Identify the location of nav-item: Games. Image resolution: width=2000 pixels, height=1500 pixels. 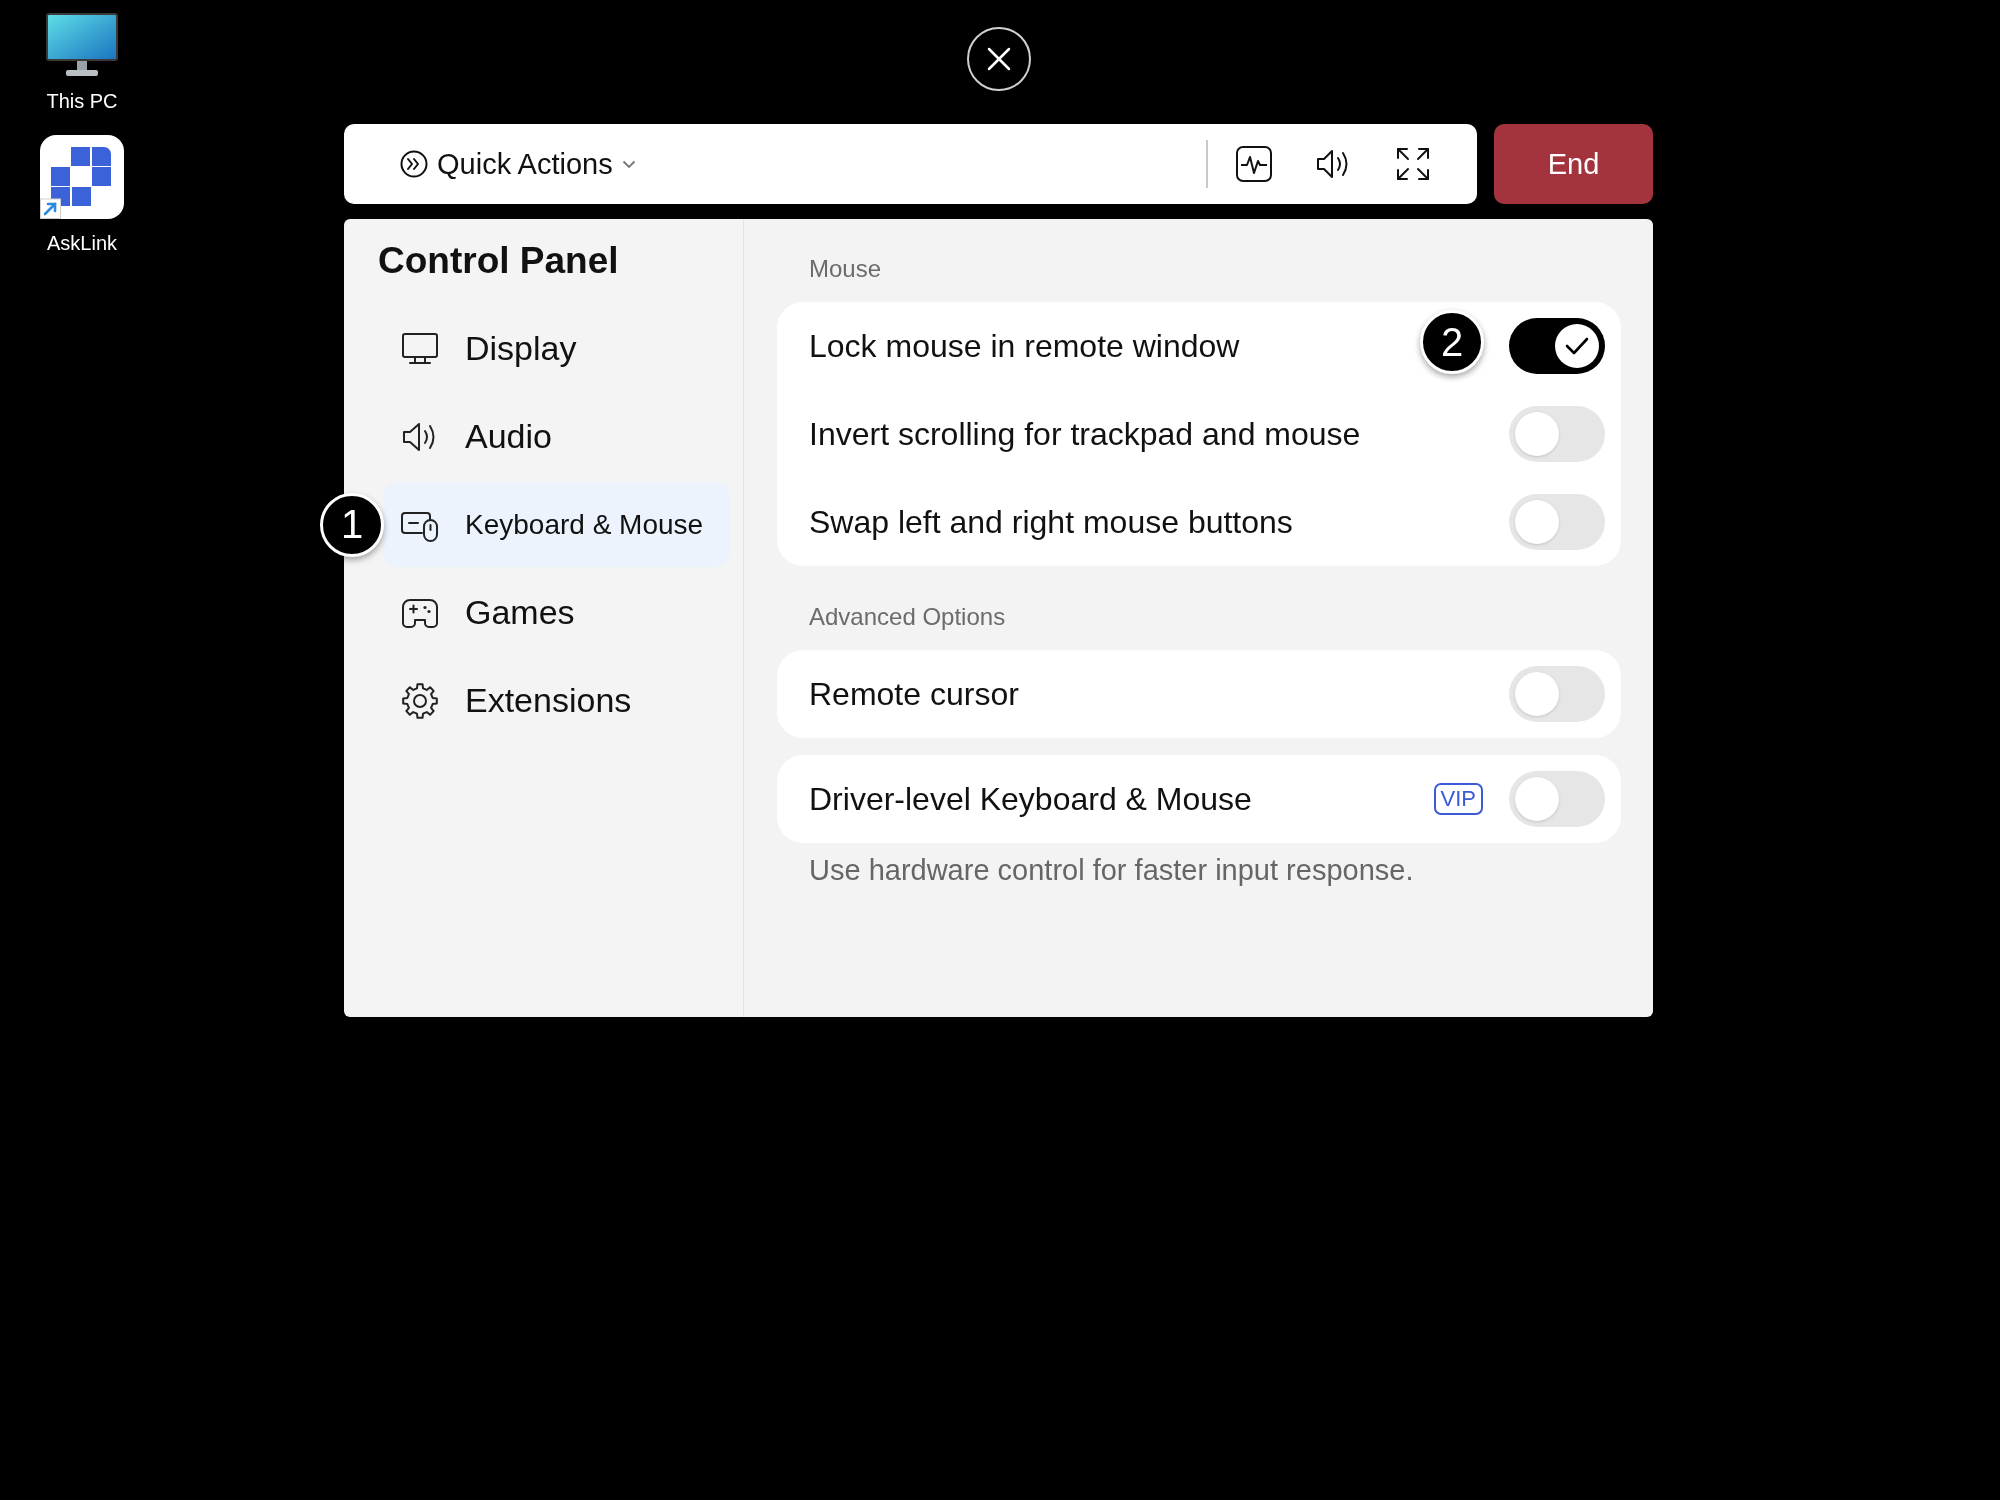
(556, 612).